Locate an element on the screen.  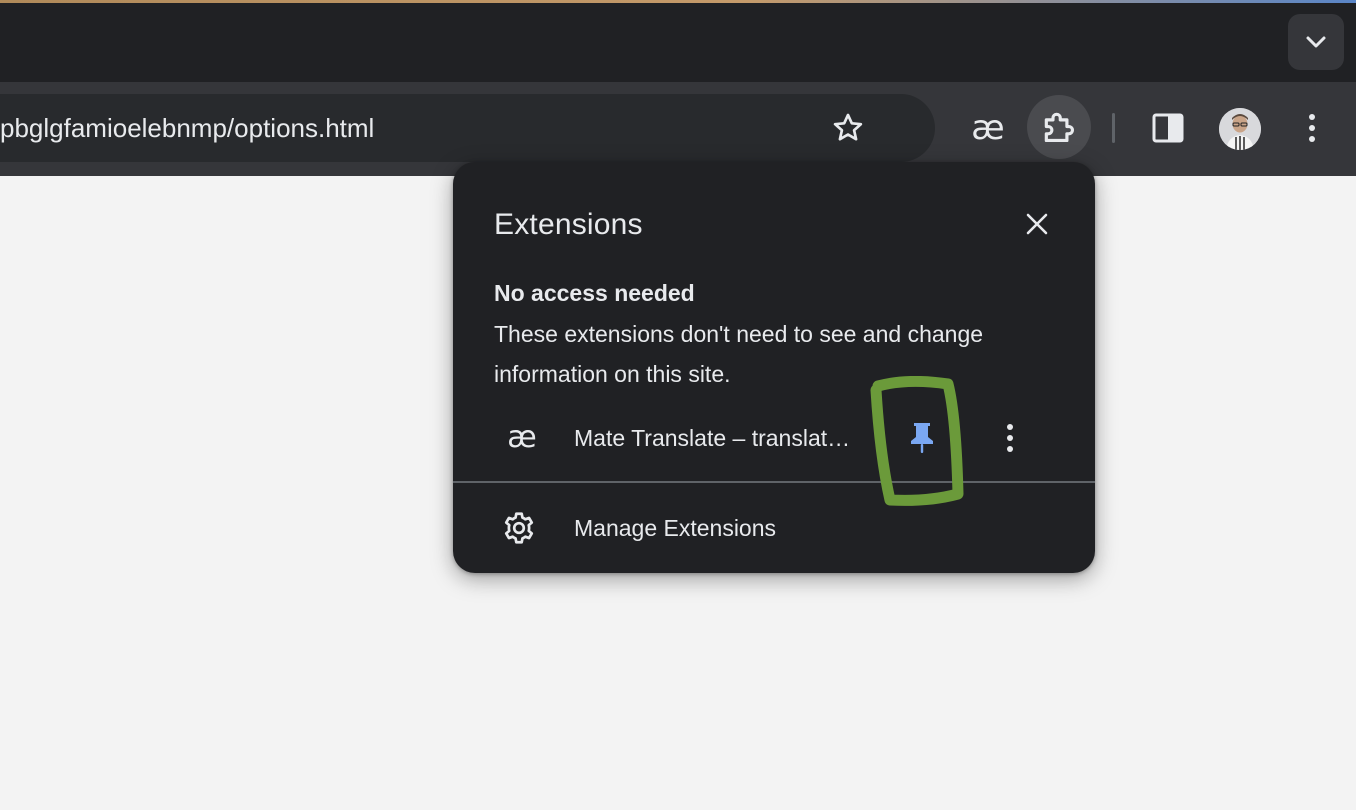
puzzle-piece-icon is located at coordinates (1059, 127).